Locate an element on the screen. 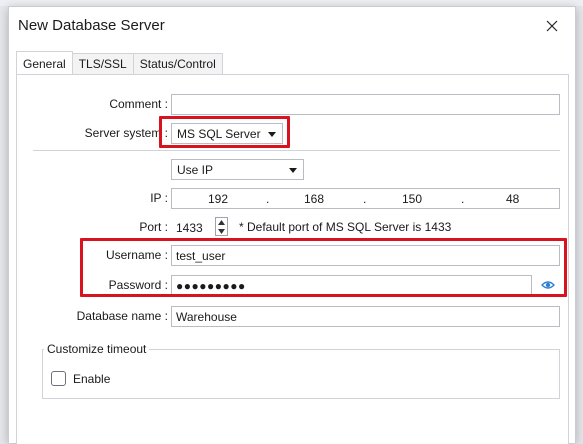 The height and width of the screenshot is (444, 583). comment-input is located at coordinates (365, 104).